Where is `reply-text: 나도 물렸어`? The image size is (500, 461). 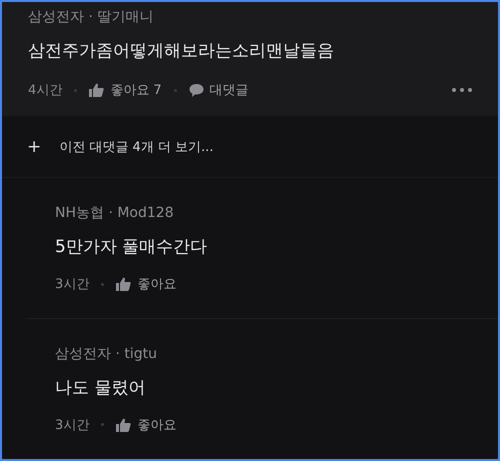 reply-text: 나도 물렸어 is located at coordinates (100, 387).